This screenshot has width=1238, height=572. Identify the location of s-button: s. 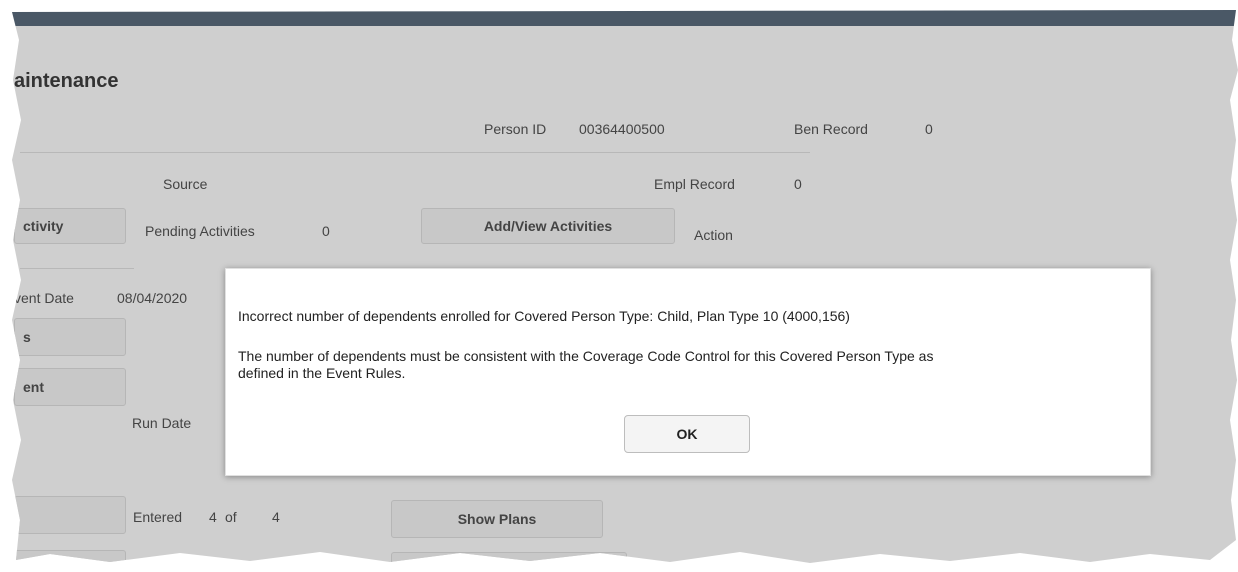
(70, 337).